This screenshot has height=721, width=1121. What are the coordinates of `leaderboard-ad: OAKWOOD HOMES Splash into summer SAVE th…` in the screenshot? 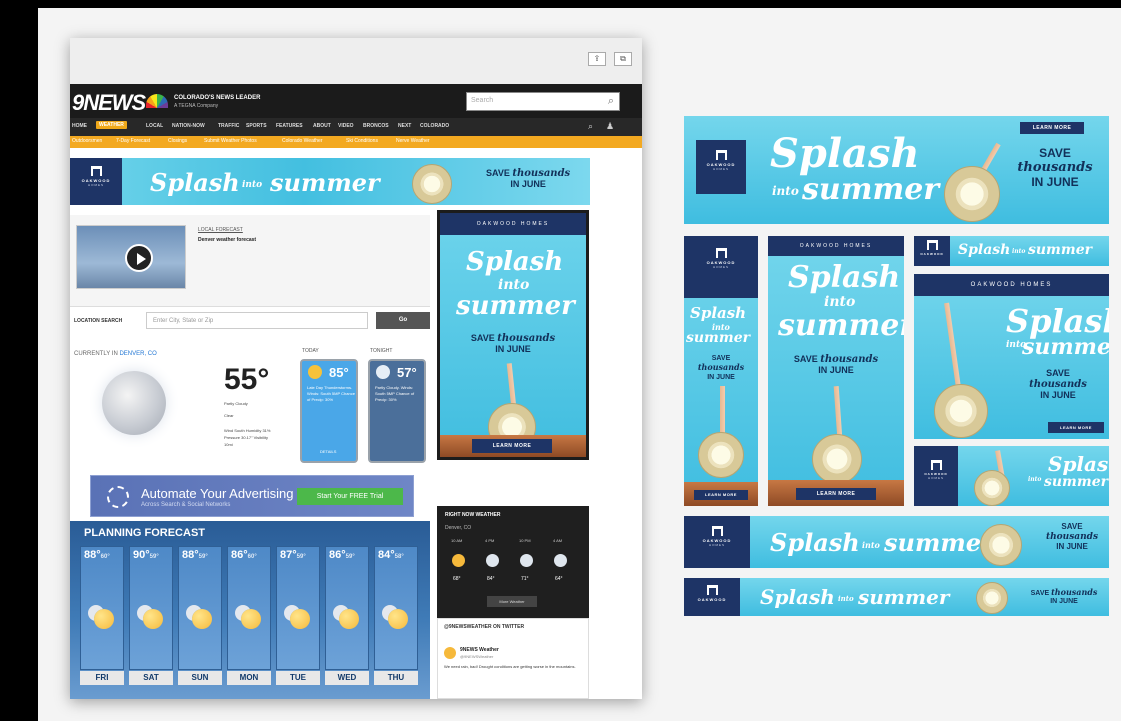 It's located at (330, 181).